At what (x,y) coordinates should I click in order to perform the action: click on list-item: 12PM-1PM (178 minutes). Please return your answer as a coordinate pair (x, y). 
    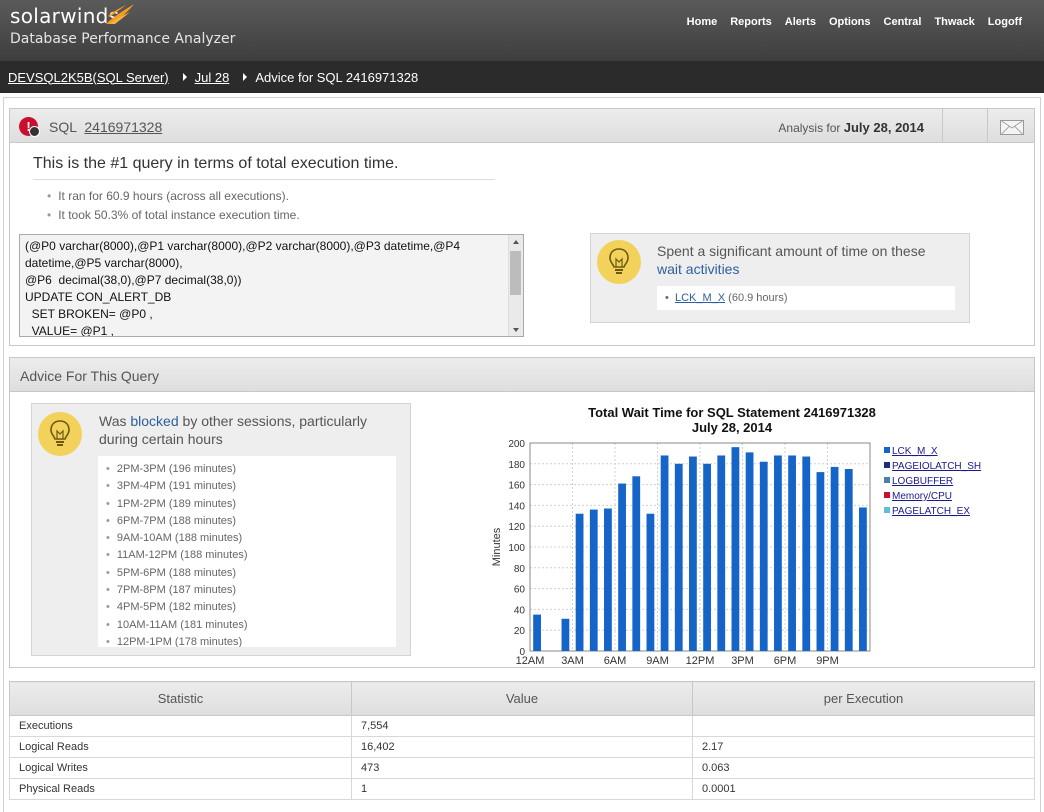
    Looking at the image, I should click on (247, 640).